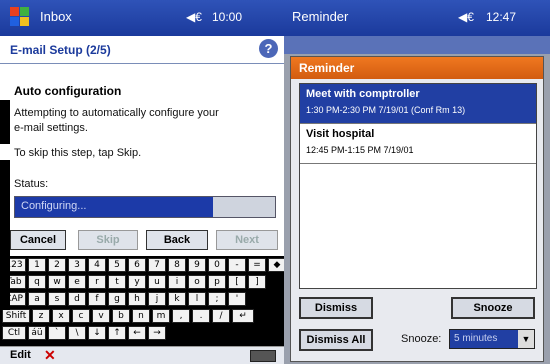 The width and height of the screenshot is (550, 364). What do you see at coordinates (137, 333) in the screenshot?
I see `keyboard-key: ←` at bounding box center [137, 333].